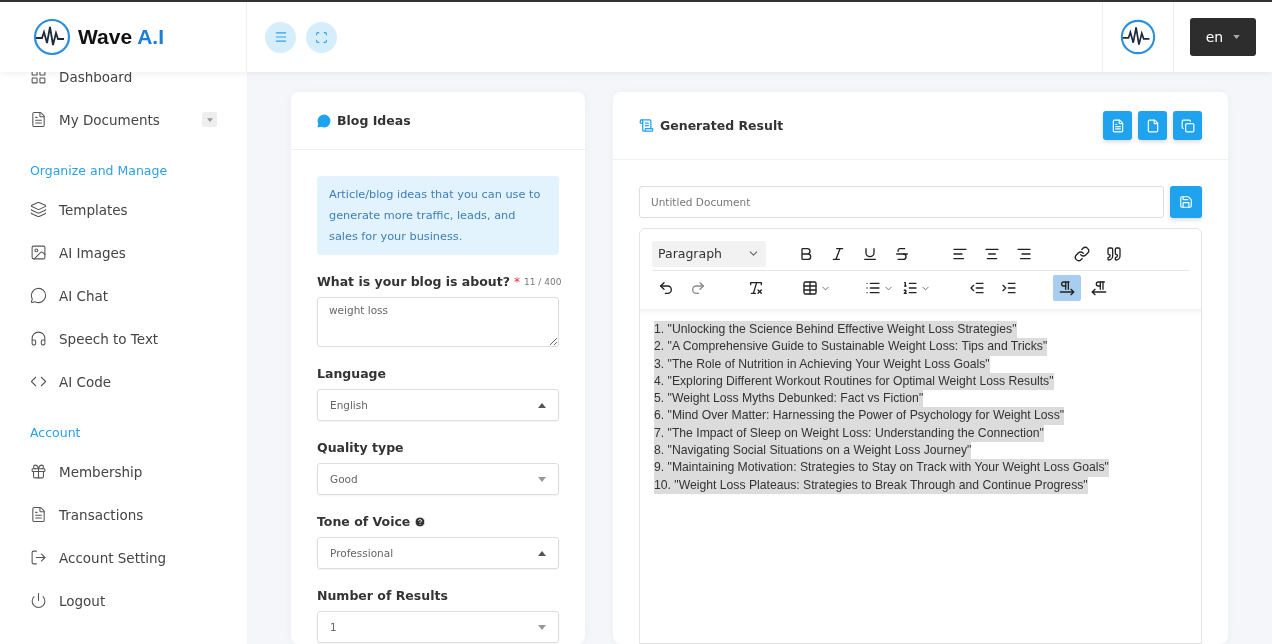 The width and height of the screenshot is (1272, 644). I want to click on strikethrough-icon, so click(902, 253).